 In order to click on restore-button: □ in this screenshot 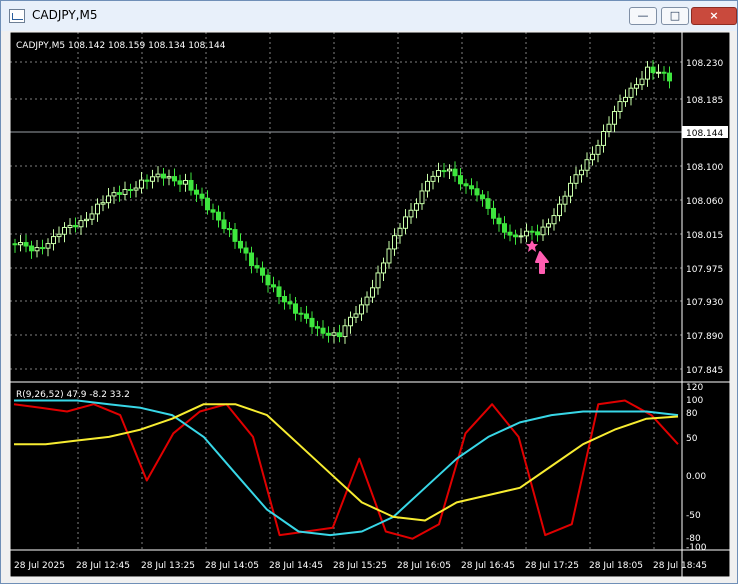, I will do `click(675, 16)`.